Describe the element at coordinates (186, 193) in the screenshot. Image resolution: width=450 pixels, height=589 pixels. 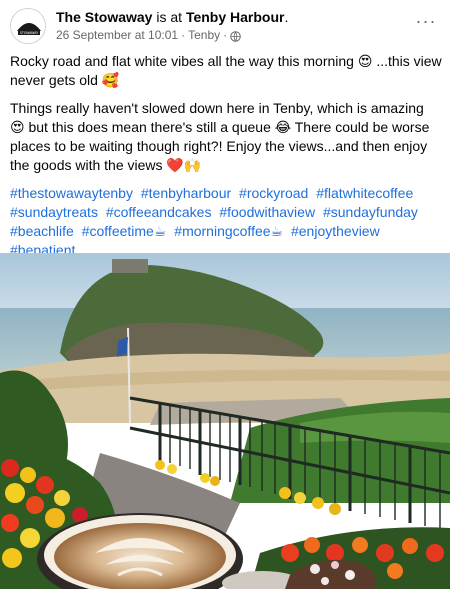
I see `hashtag-link: #tenbyharbour` at that location.